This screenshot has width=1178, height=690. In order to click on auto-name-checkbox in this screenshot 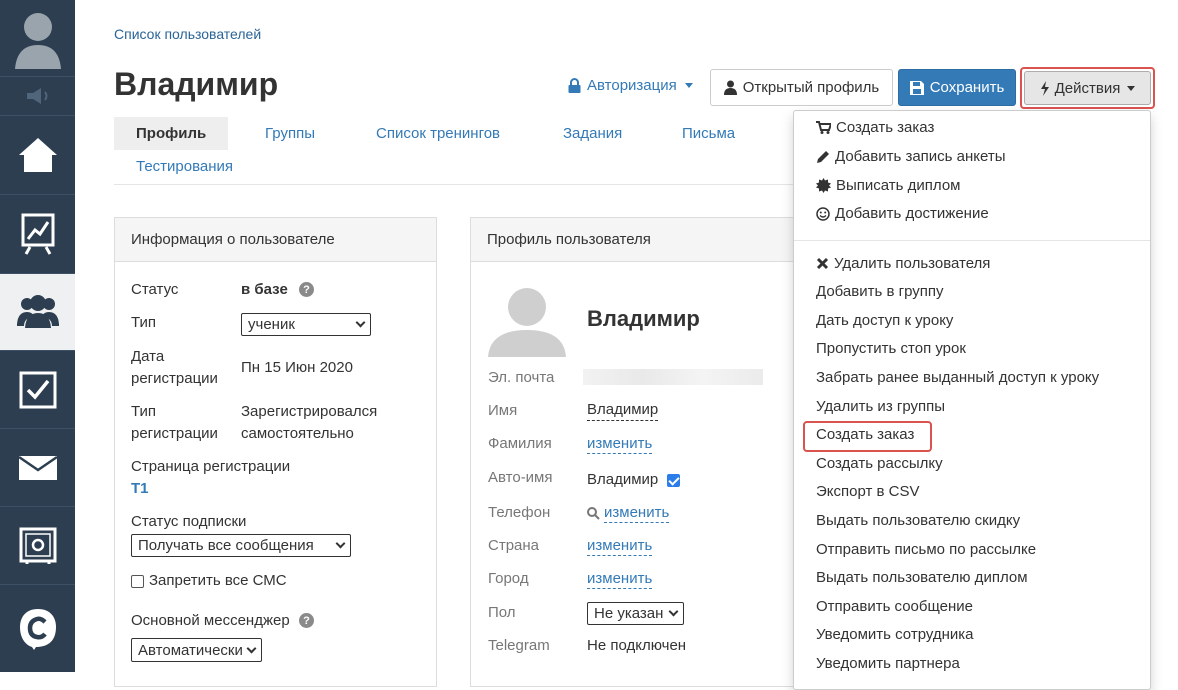, I will do `click(673, 480)`.